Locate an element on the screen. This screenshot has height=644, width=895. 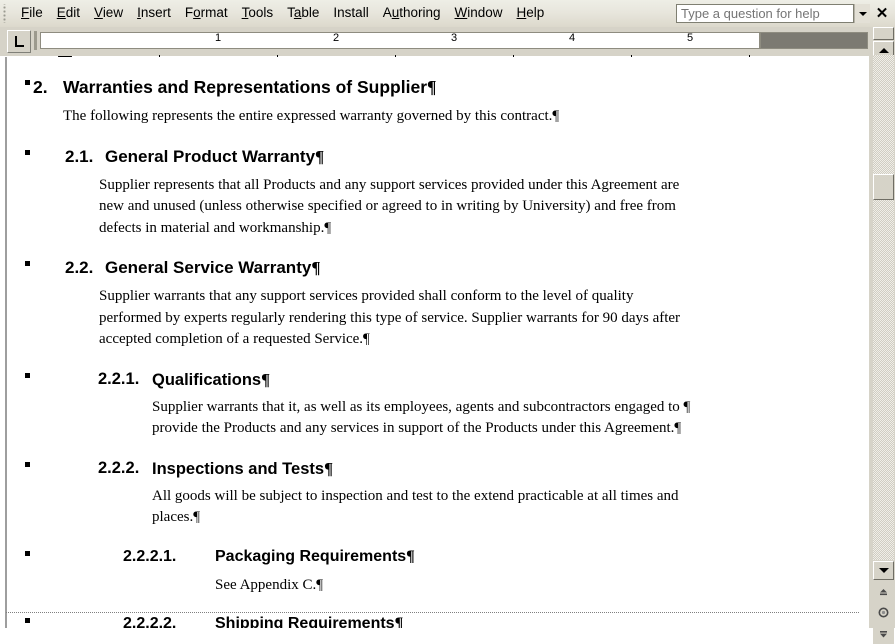
scrollbar-thumb is located at coordinates (883, 187).